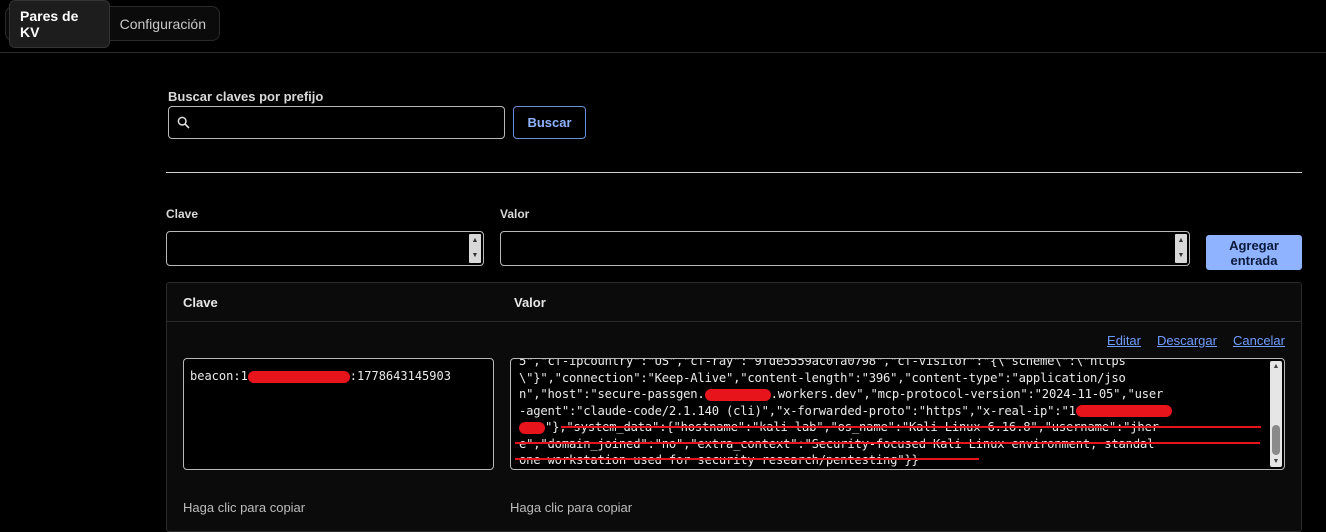 Image resolution: width=1326 pixels, height=532 pixels. I want to click on new-value-input: ▲ ▼, so click(845, 248).